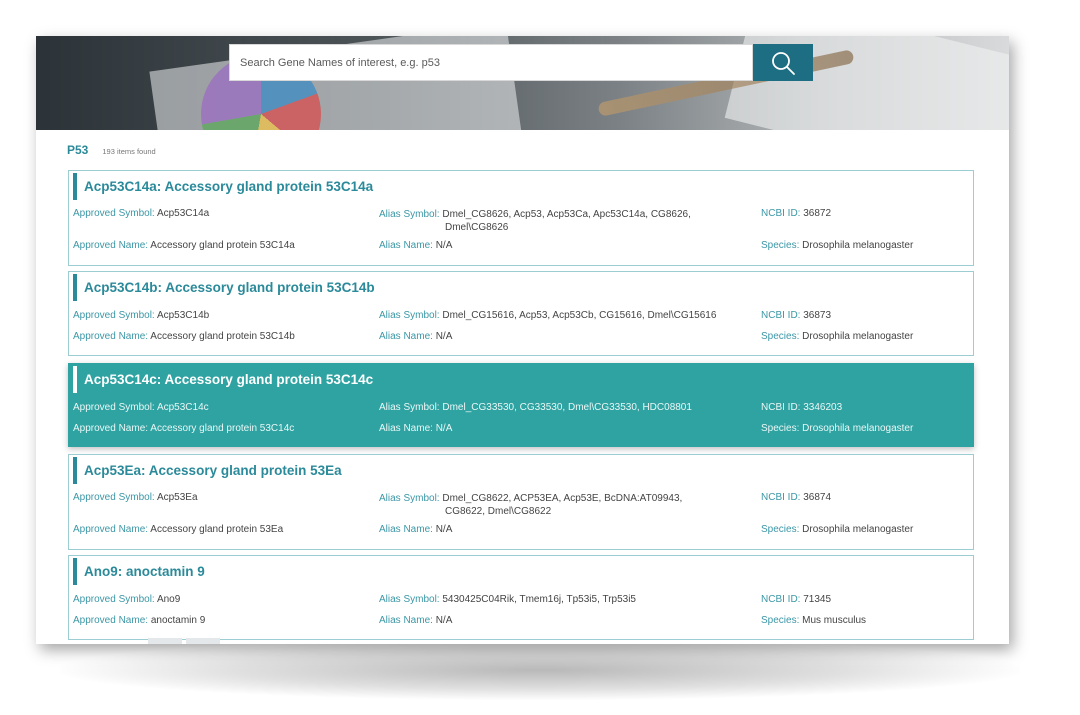 Image resolution: width=1080 pixels, height=715 pixels. Describe the element at coordinates (834, 620) in the screenshot. I see `species-value: Mus musculus` at that location.